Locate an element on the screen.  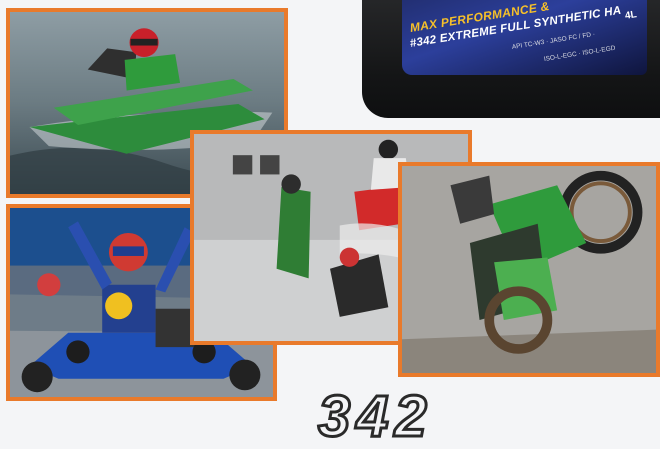
spec-line-1: API TC-W3 · JASO FC / FD · is located at coordinates (553, 40).